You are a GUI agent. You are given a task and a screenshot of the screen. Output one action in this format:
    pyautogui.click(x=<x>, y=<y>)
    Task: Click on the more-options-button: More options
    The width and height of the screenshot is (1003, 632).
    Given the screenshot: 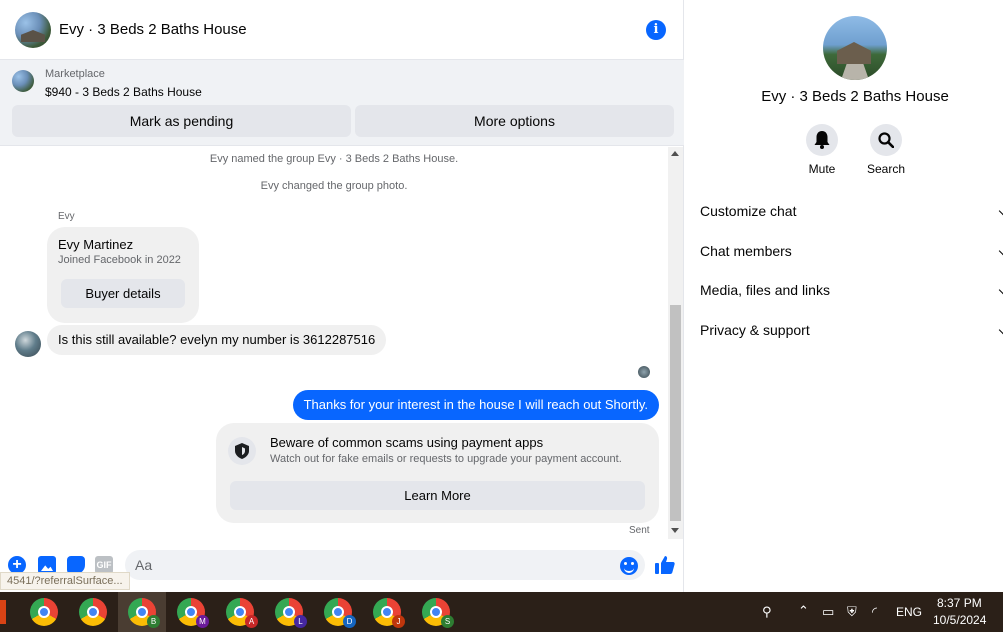 What is the action you would take?
    pyautogui.click(x=514, y=121)
    